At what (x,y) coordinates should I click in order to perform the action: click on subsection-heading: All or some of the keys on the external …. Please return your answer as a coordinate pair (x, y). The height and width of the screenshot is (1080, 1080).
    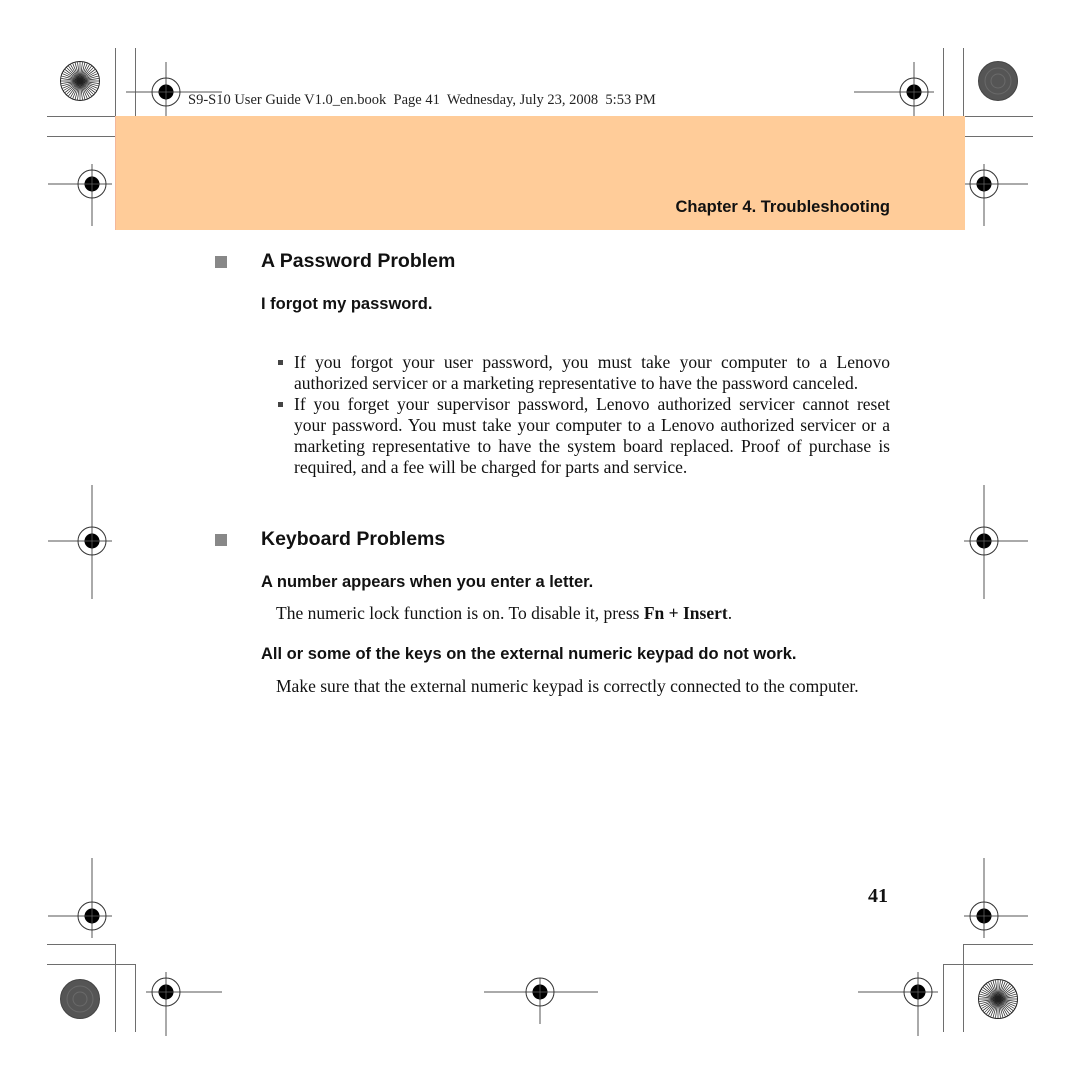
    Looking at the image, I should click on (529, 654).